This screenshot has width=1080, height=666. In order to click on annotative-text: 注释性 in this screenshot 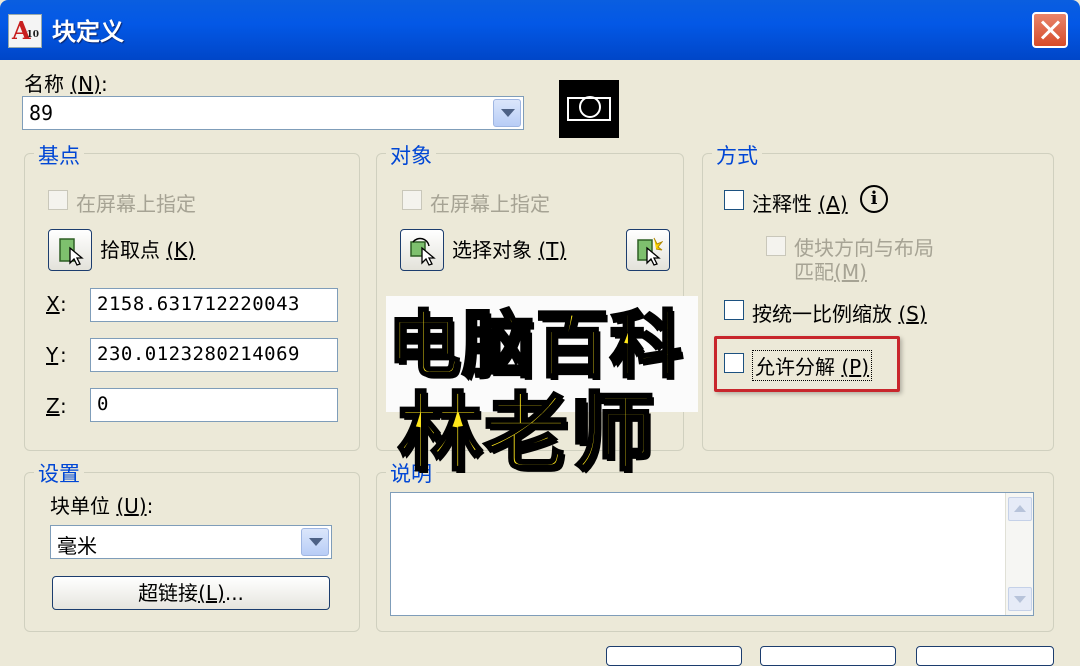, I will do `click(782, 204)`.